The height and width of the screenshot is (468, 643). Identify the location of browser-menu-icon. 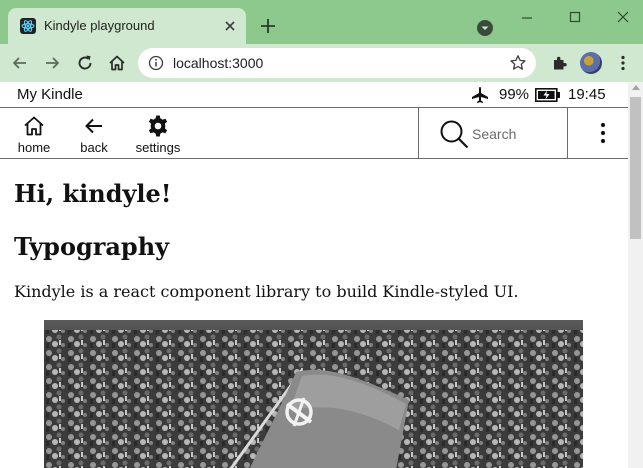
(623, 63).